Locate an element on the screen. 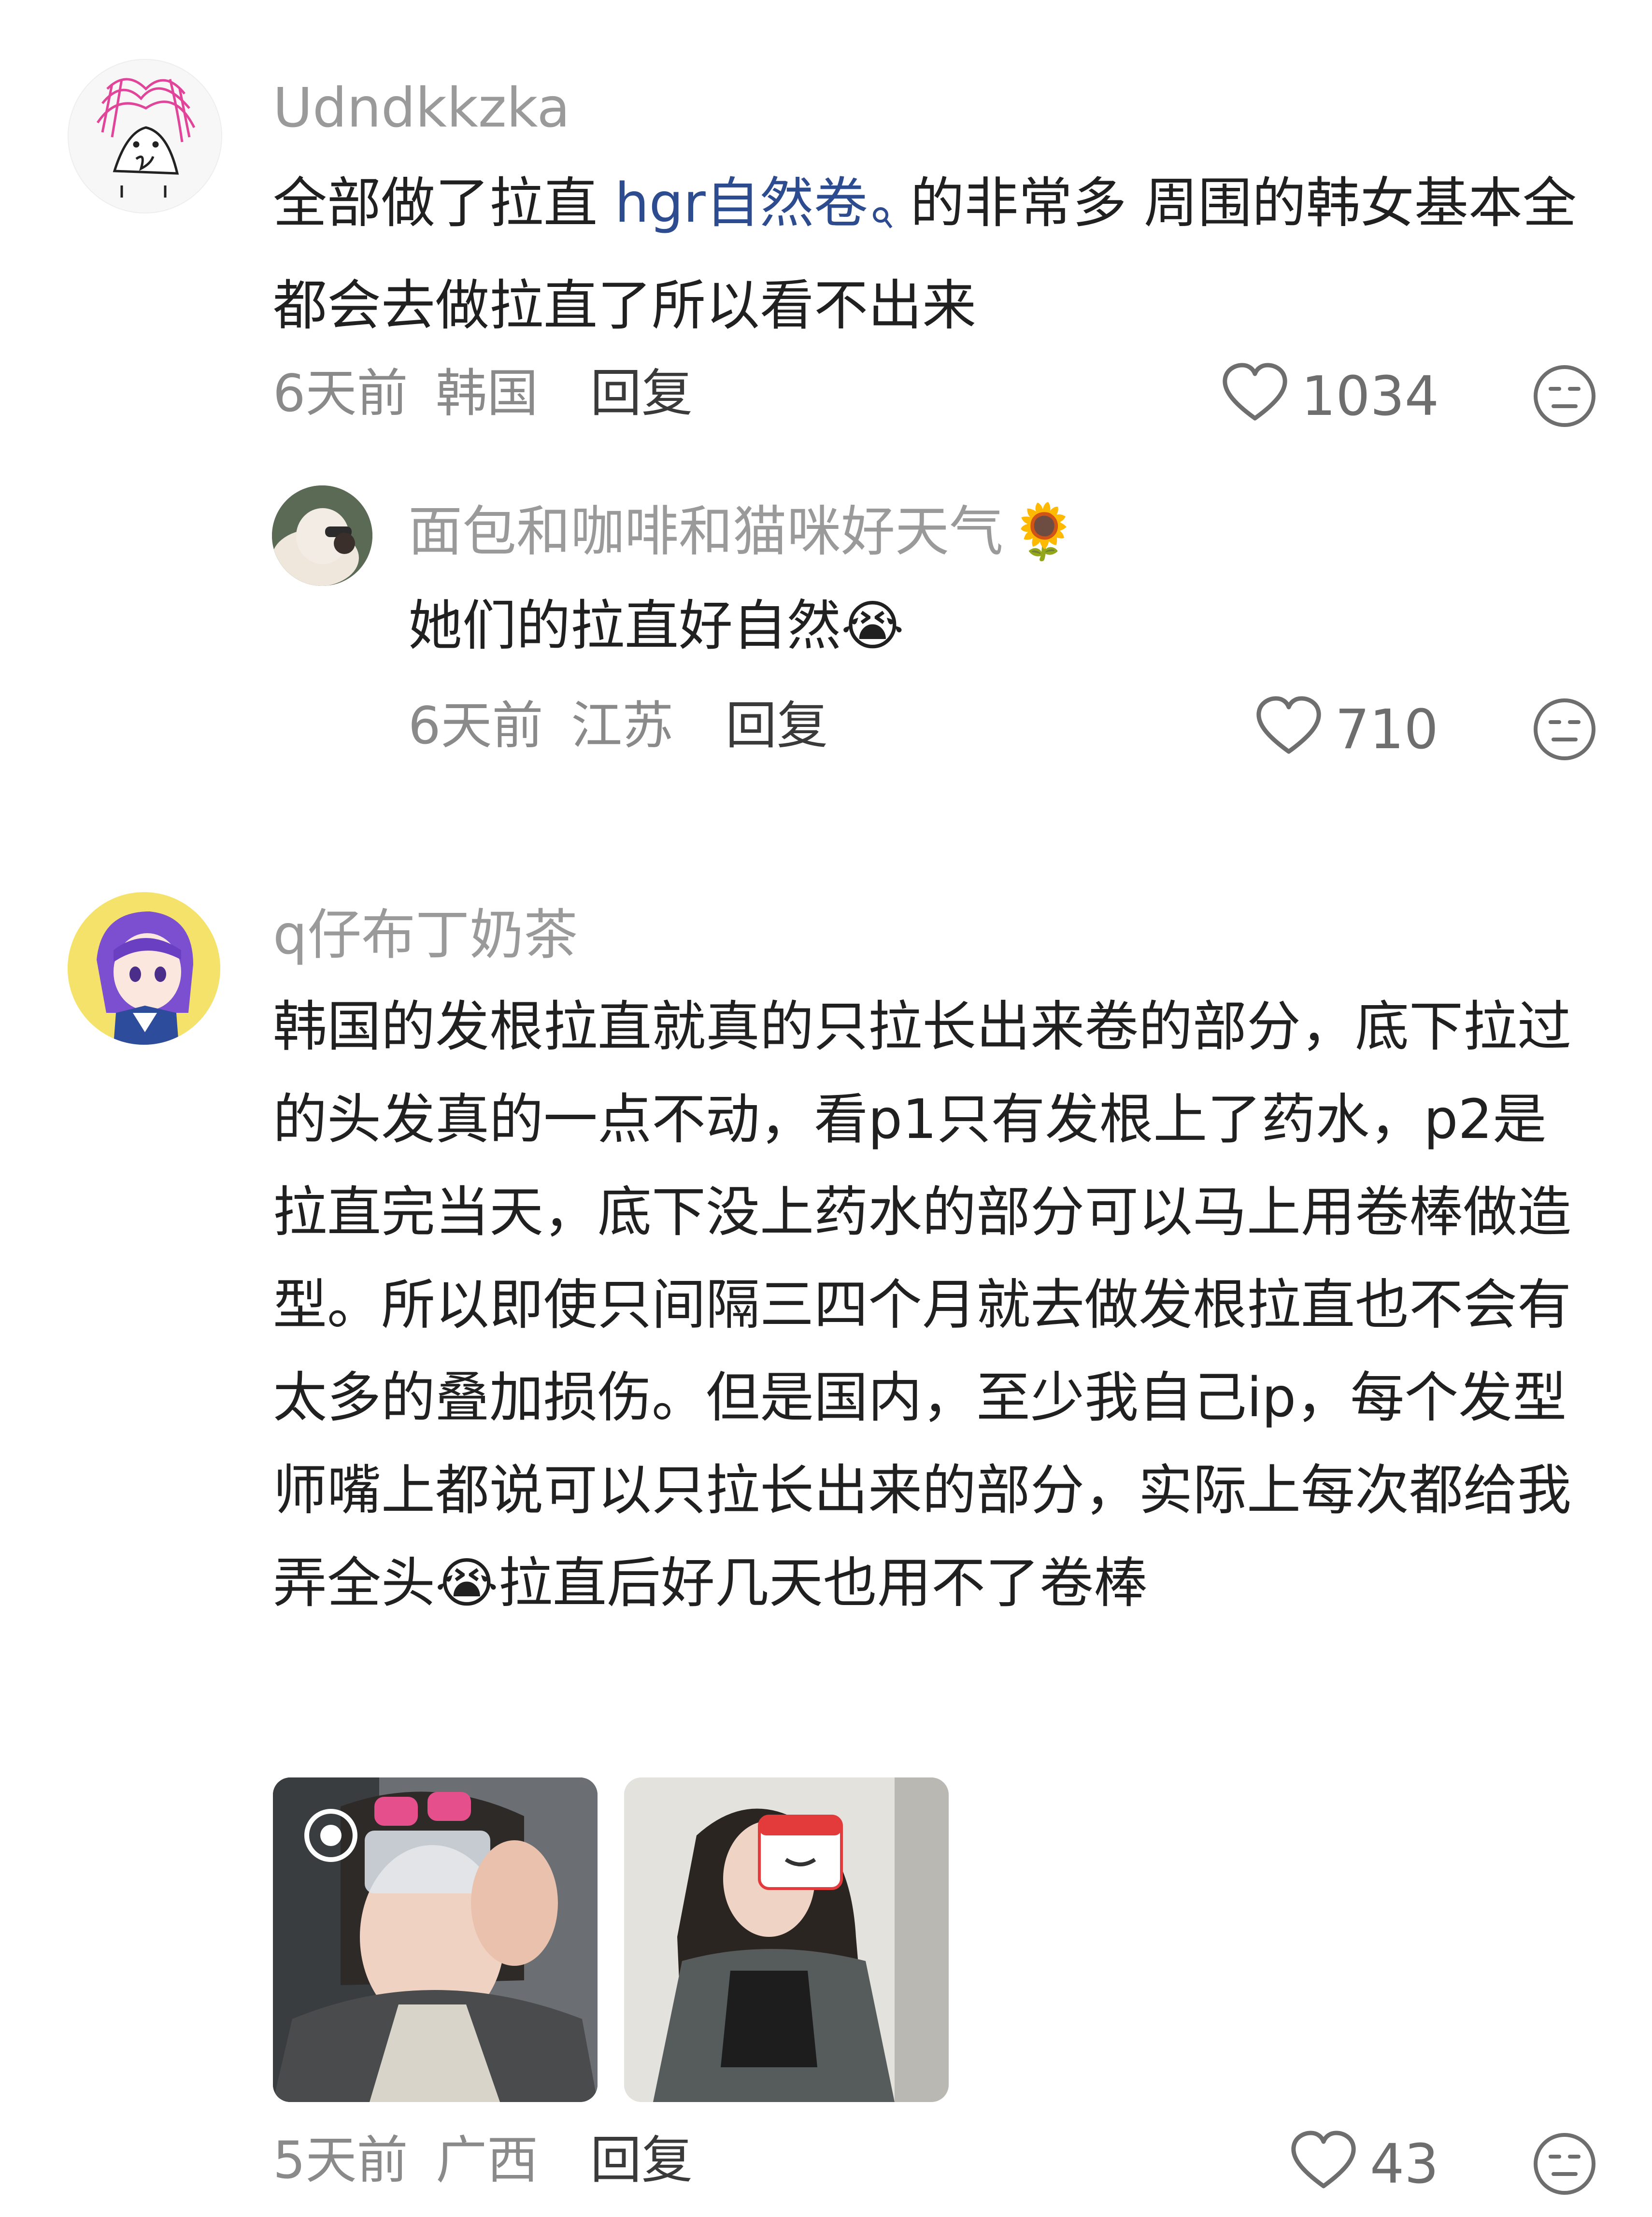 This screenshot has width=1652, height=2217. reply-text-part: 她们的拉直好自然 is located at coordinates (624, 626).